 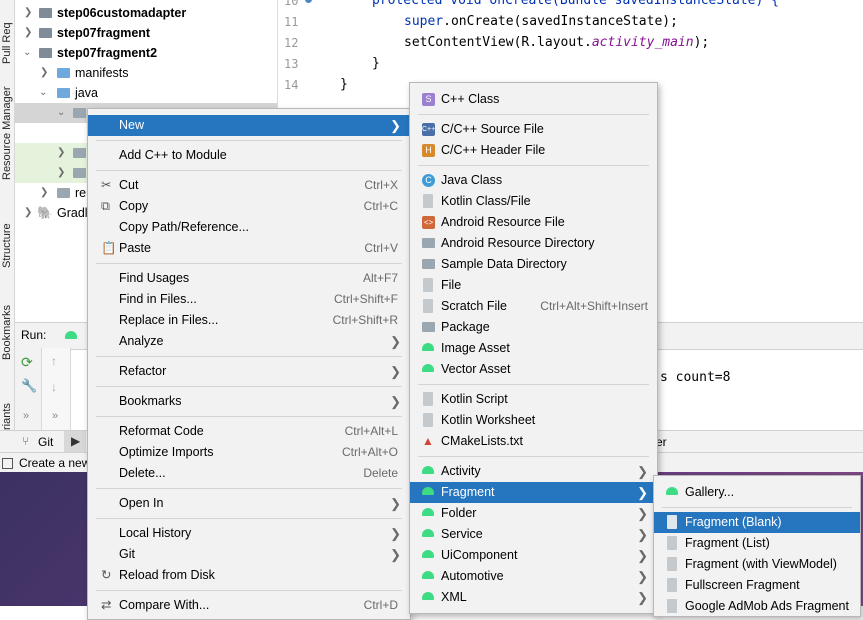 I want to click on menu-item-label: Kotlin Worksheet, so click(x=488, y=420).